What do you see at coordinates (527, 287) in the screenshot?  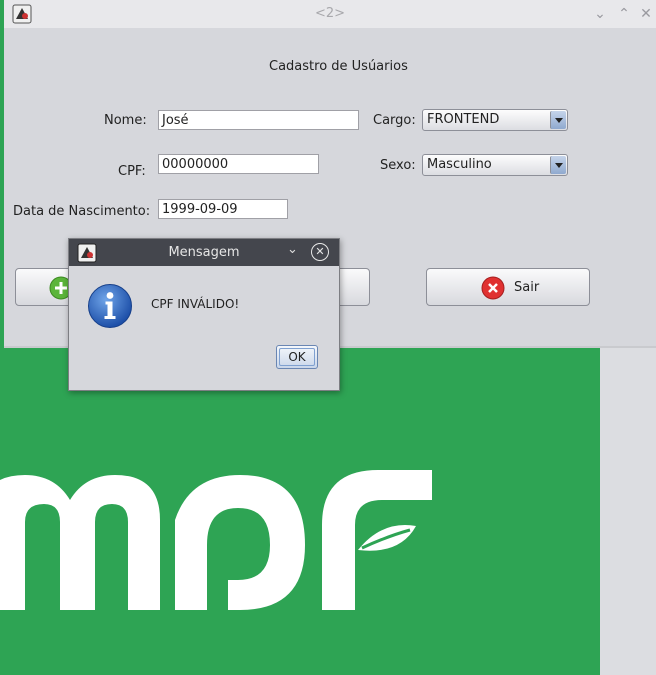 I see `sair-button-label: Sair` at bounding box center [527, 287].